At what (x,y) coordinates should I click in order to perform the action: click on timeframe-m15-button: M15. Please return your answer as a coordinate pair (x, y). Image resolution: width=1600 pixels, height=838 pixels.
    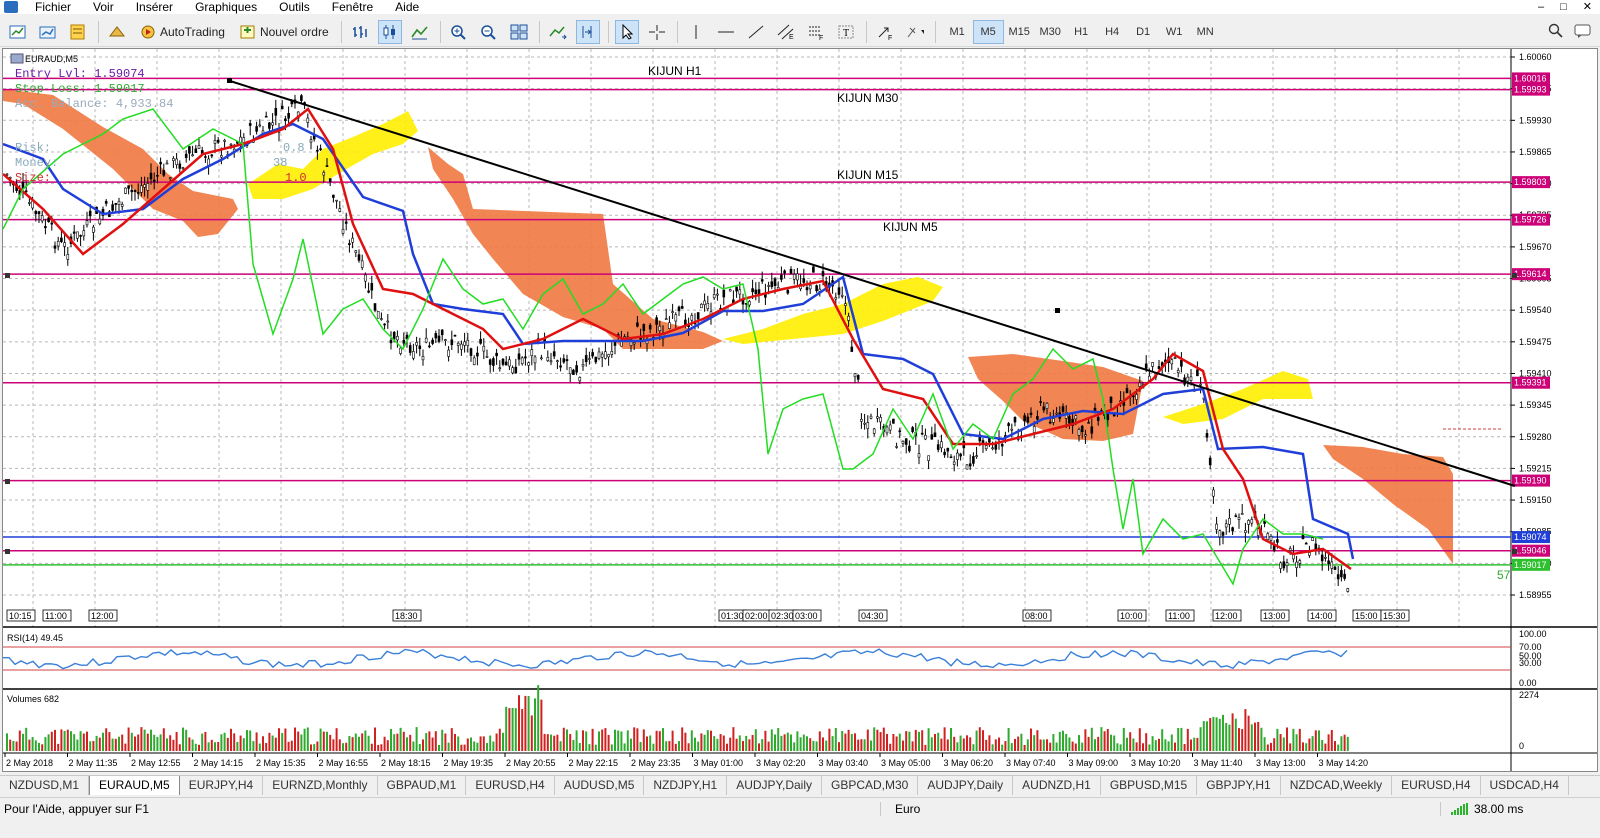
    Looking at the image, I should click on (1019, 32).